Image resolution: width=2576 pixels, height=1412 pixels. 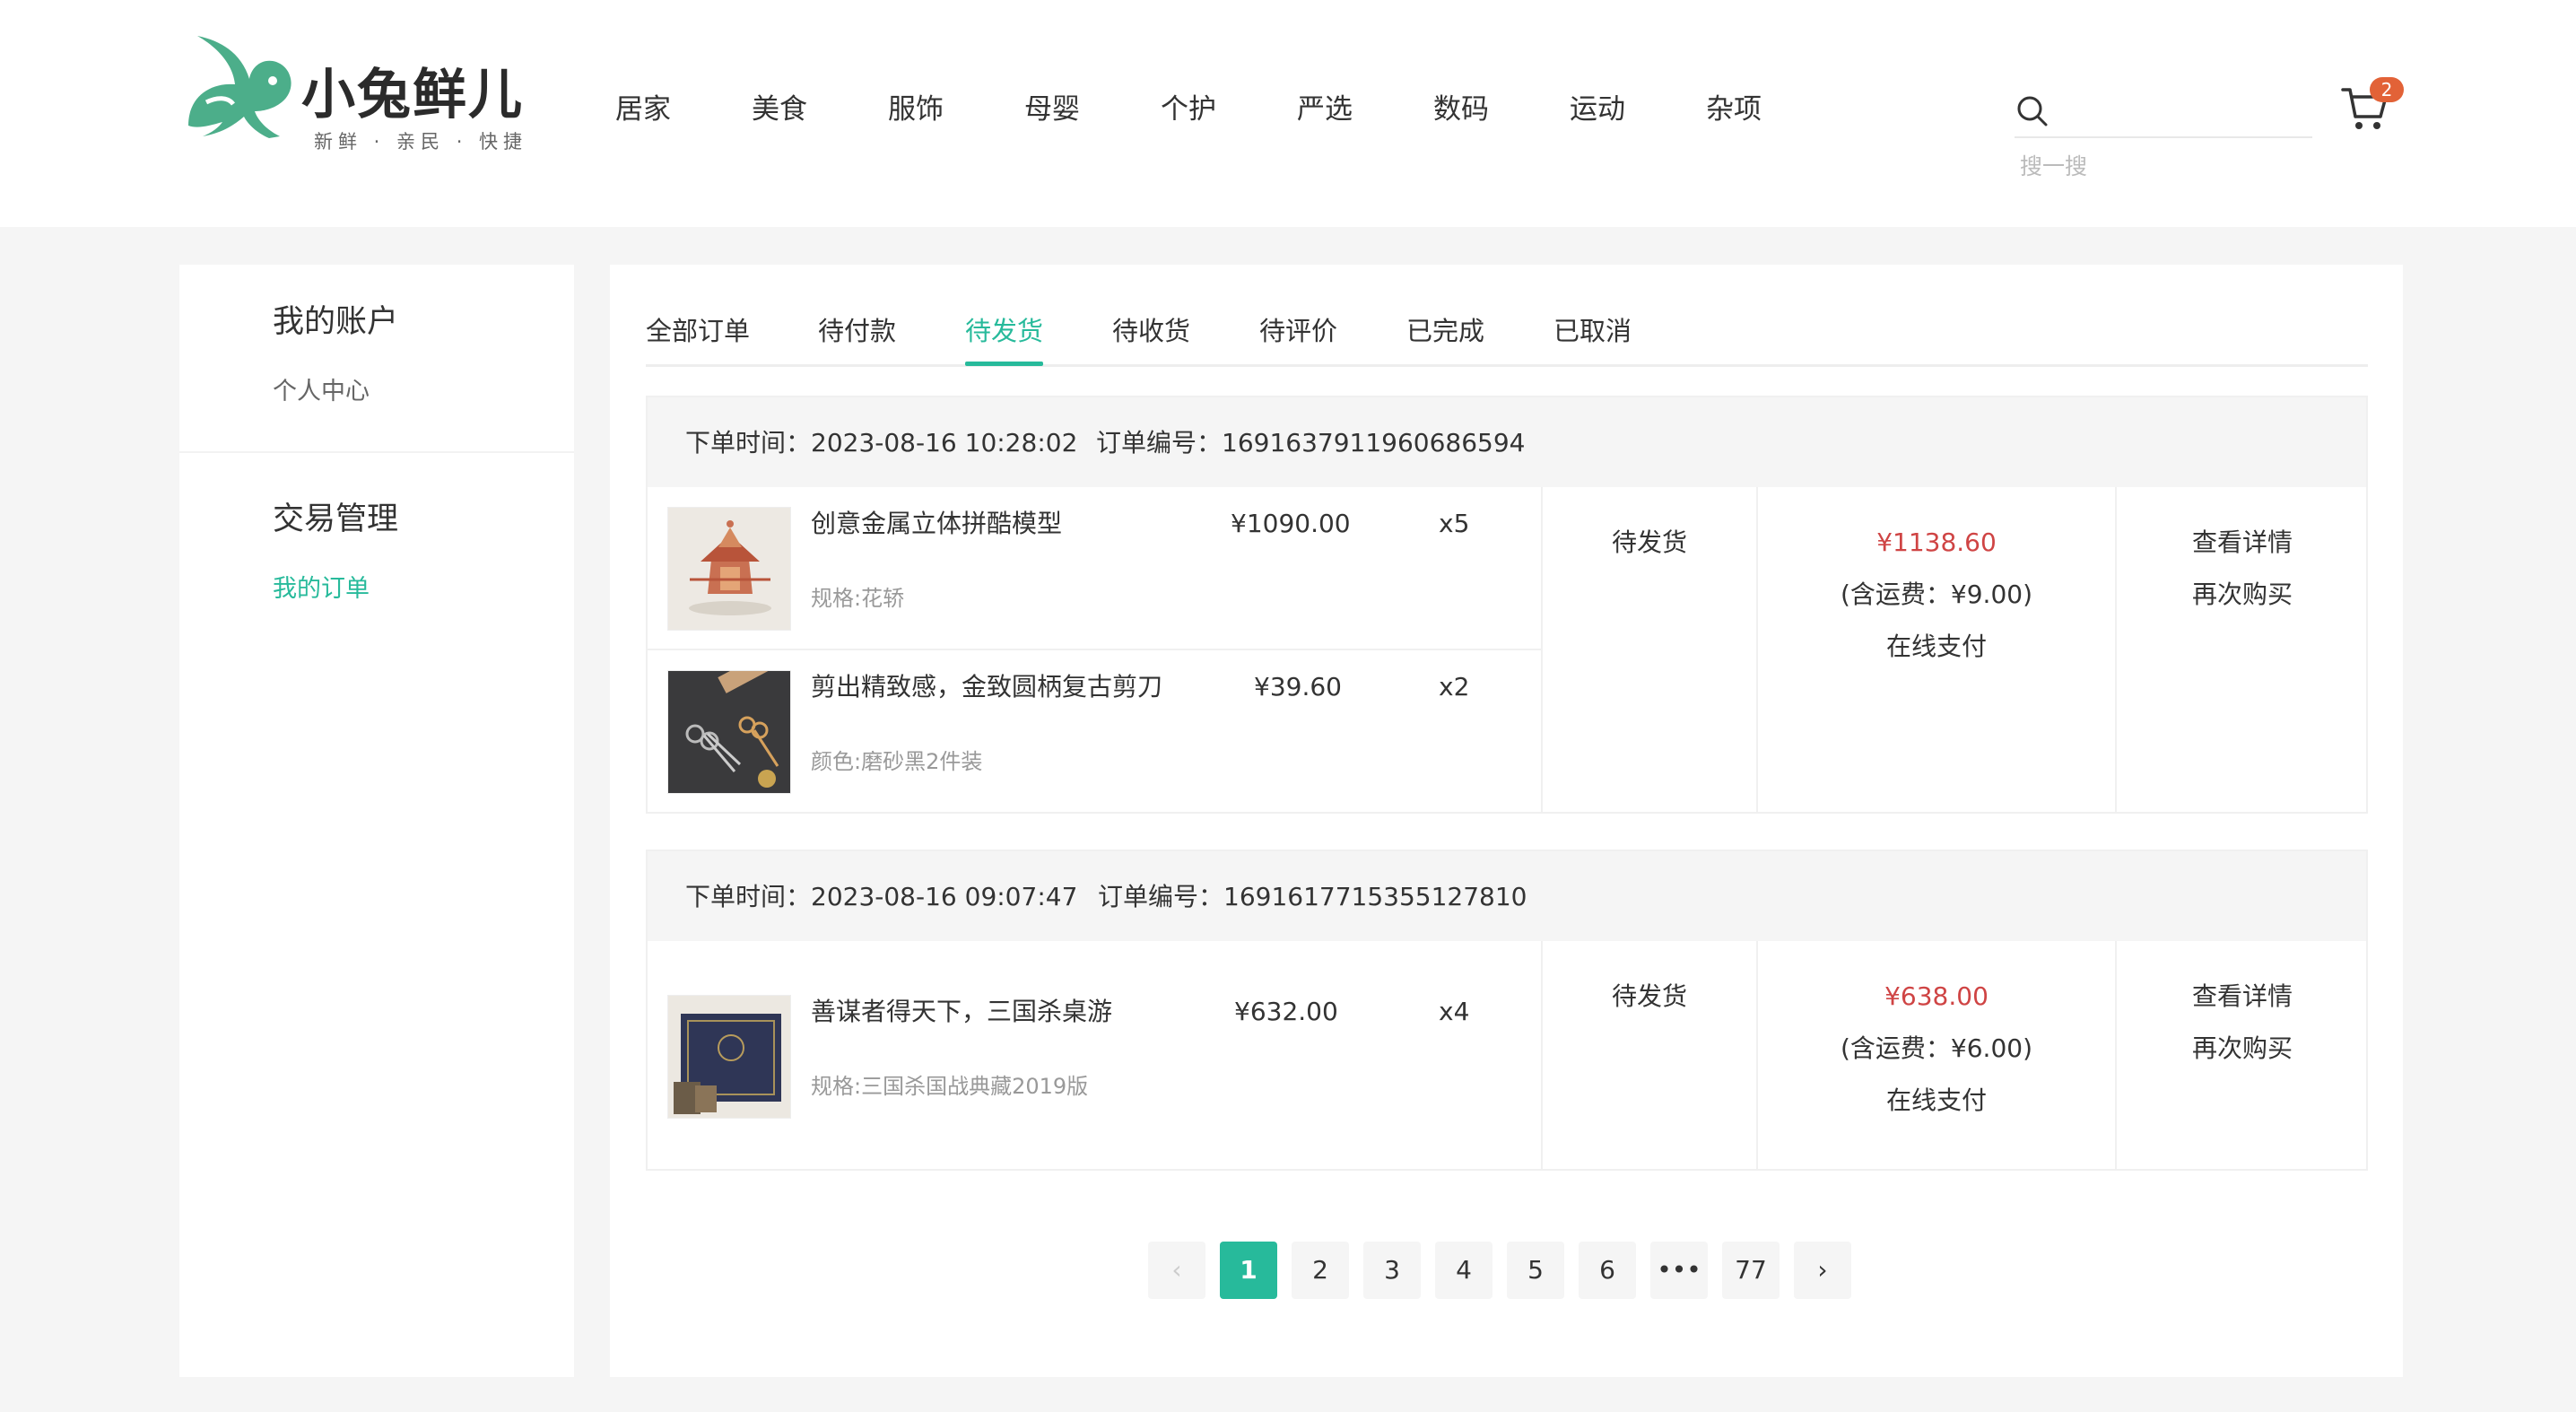 I want to click on tab-cancelled: 已取消, so click(x=1592, y=331).